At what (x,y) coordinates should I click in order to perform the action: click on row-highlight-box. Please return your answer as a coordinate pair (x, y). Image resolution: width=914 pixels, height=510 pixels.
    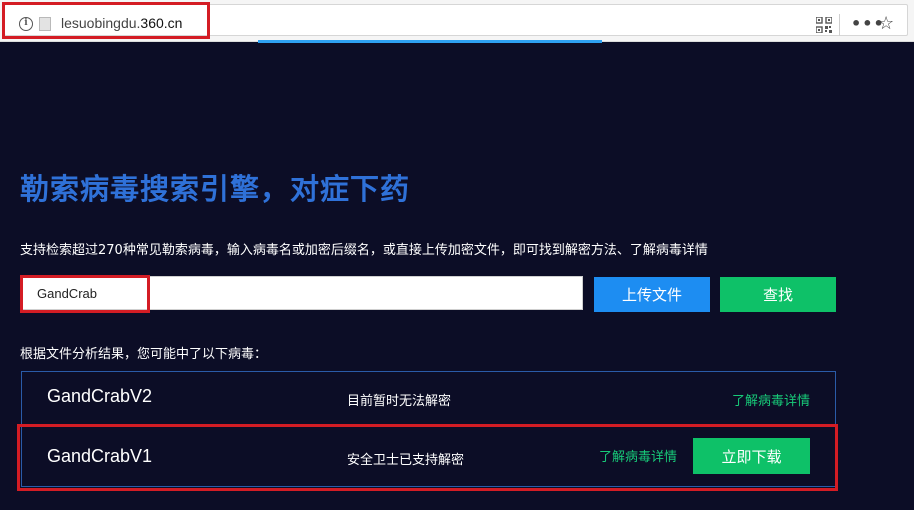
    Looking at the image, I should click on (427, 457).